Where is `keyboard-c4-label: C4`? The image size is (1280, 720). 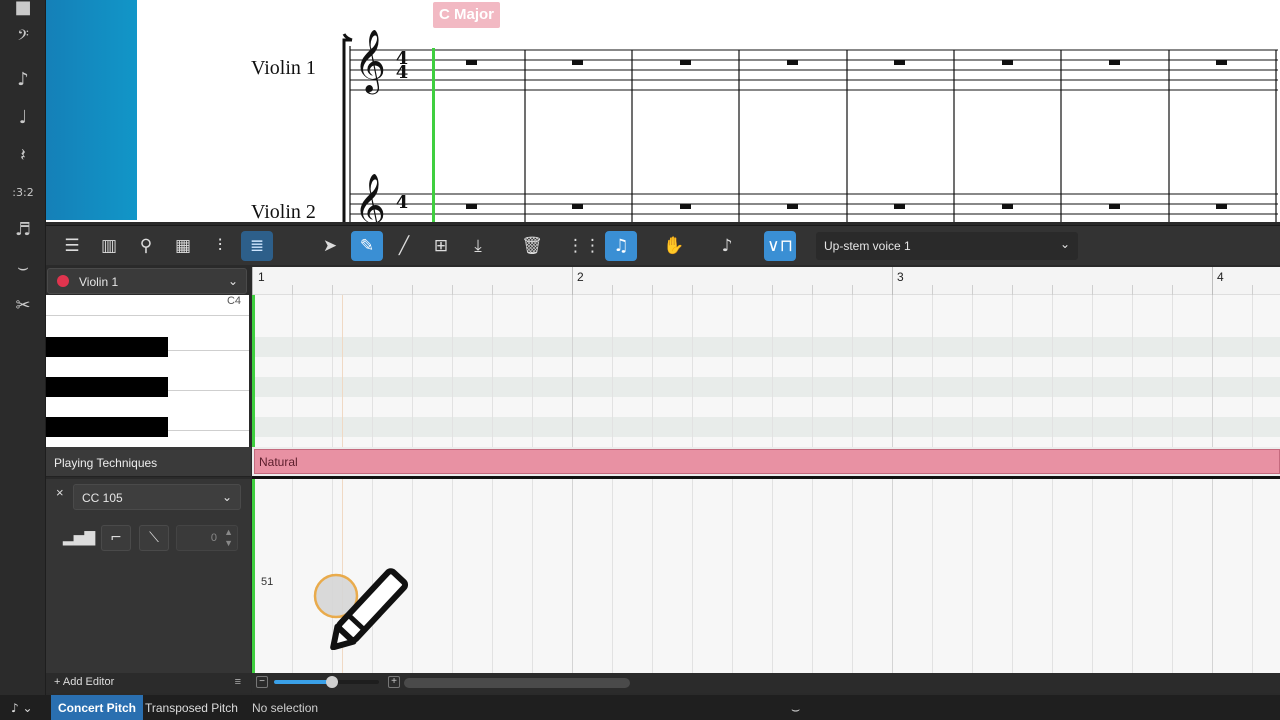 keyboard-c4-label: C4 is located at coordinates (233, 301).